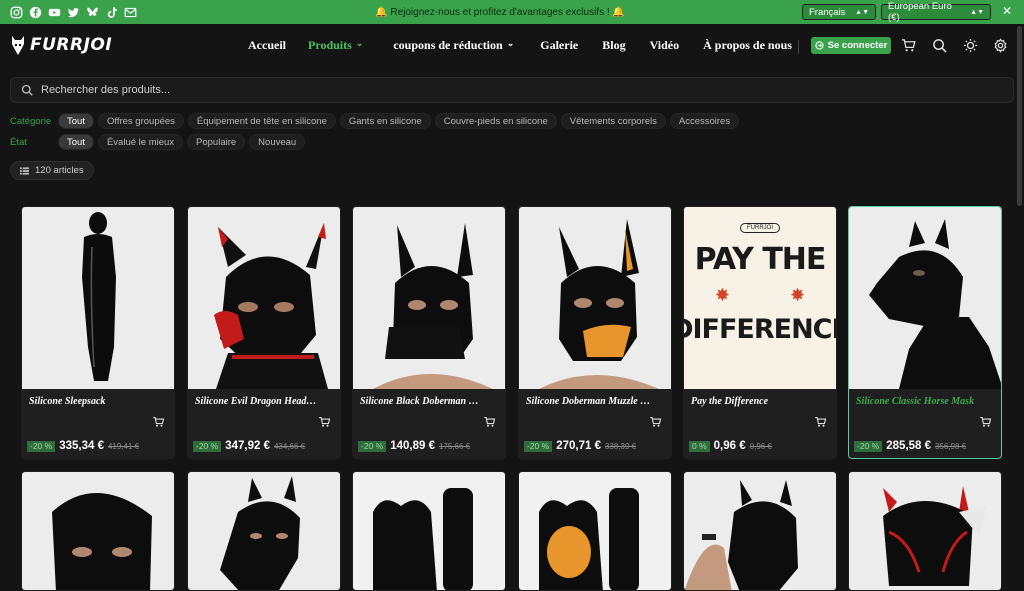 This screenshot has height=591, width=1024. What do you see at coordinates (620, 446) in the screenshot?
I see `original-price: 338,39 €` at bounding box center [620, 446].